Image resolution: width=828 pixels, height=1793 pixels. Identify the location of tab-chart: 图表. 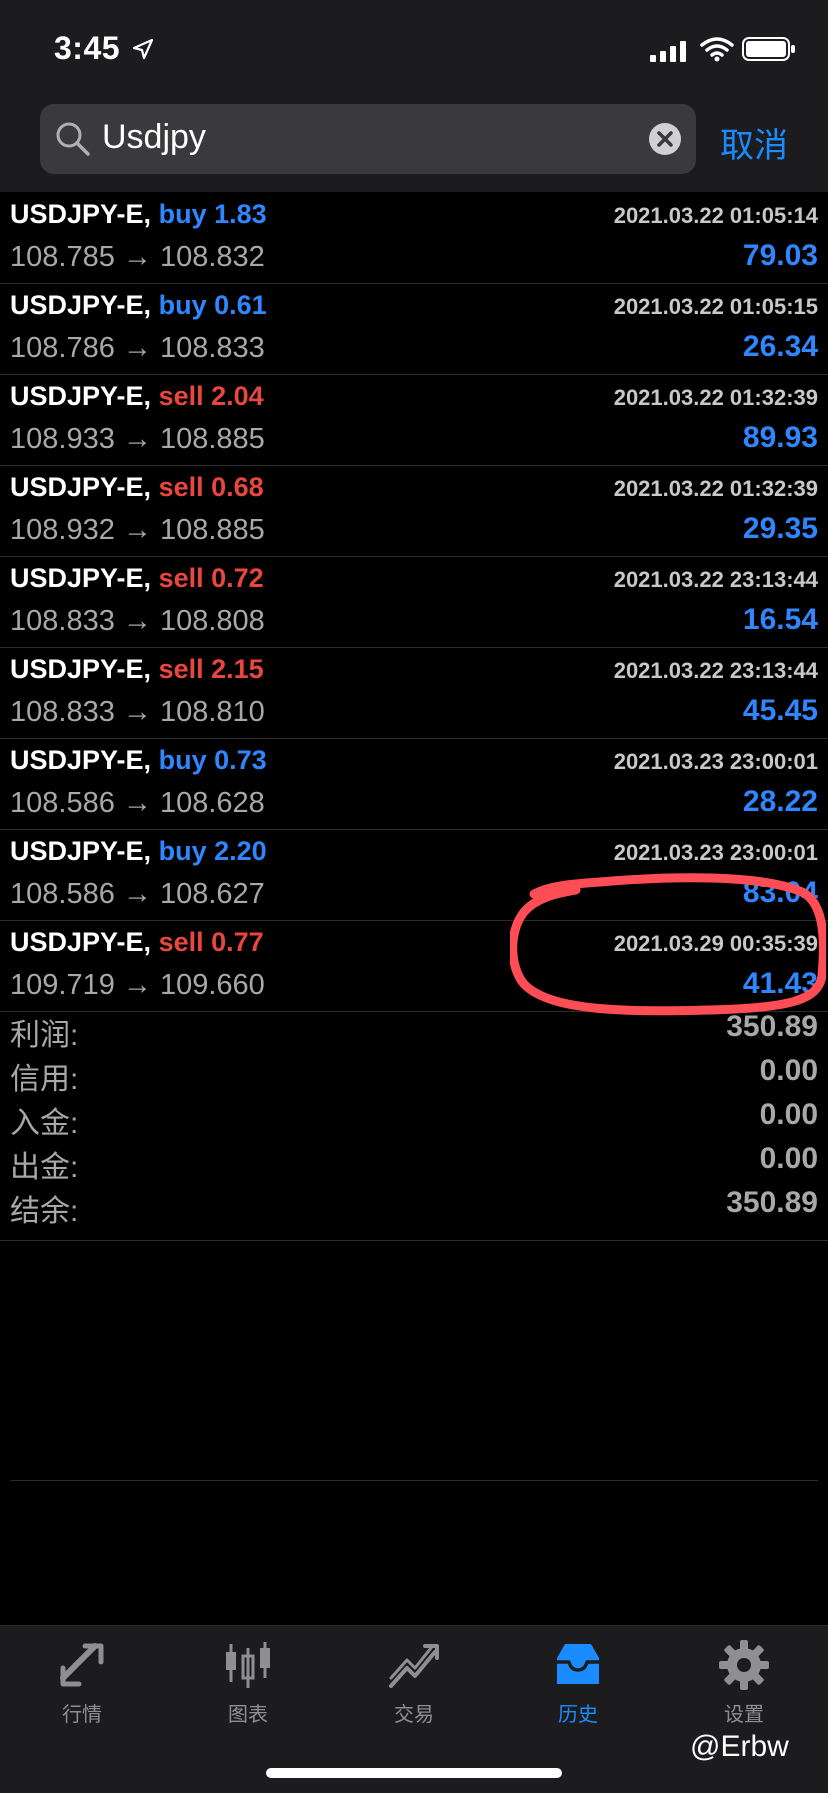
(248, 1683).